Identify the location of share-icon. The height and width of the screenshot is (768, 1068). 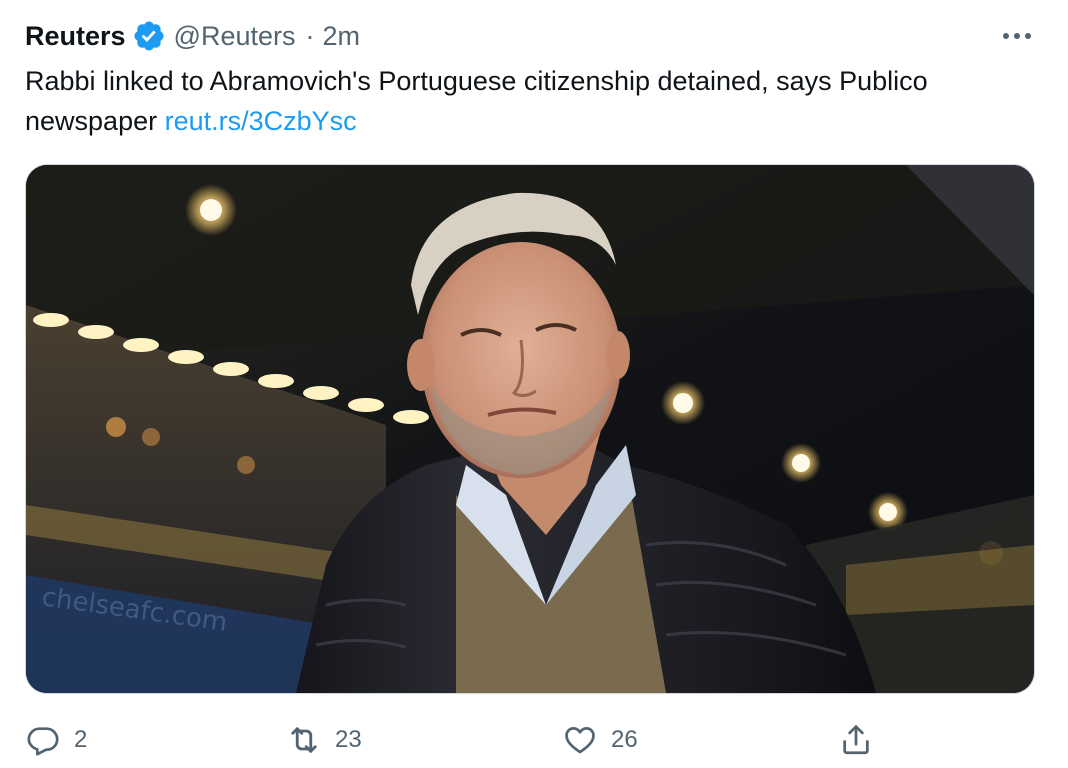
(856, 740).